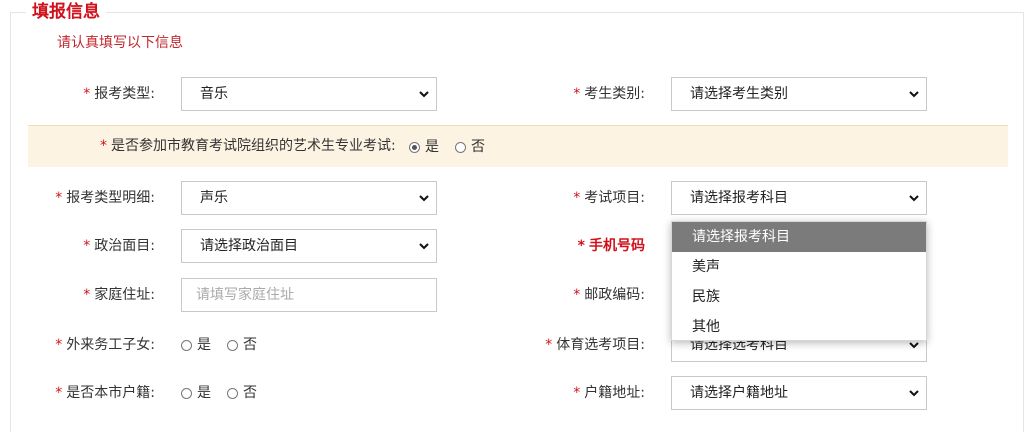  I want to click on candidate-category-select: 请选择考生类别, so click(799, 94).